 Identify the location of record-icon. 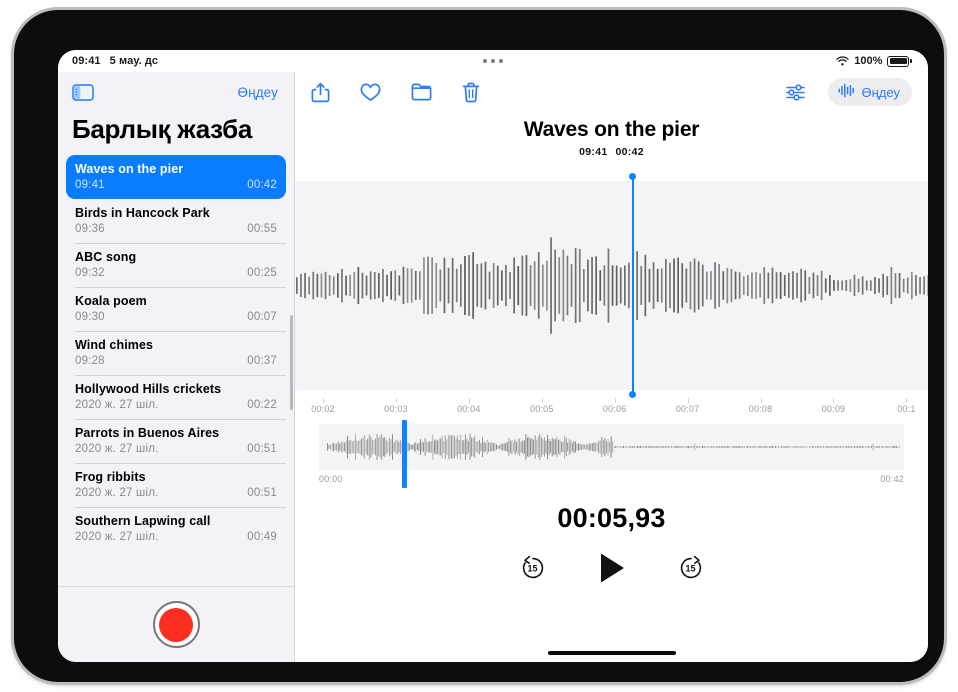
(176, 624).